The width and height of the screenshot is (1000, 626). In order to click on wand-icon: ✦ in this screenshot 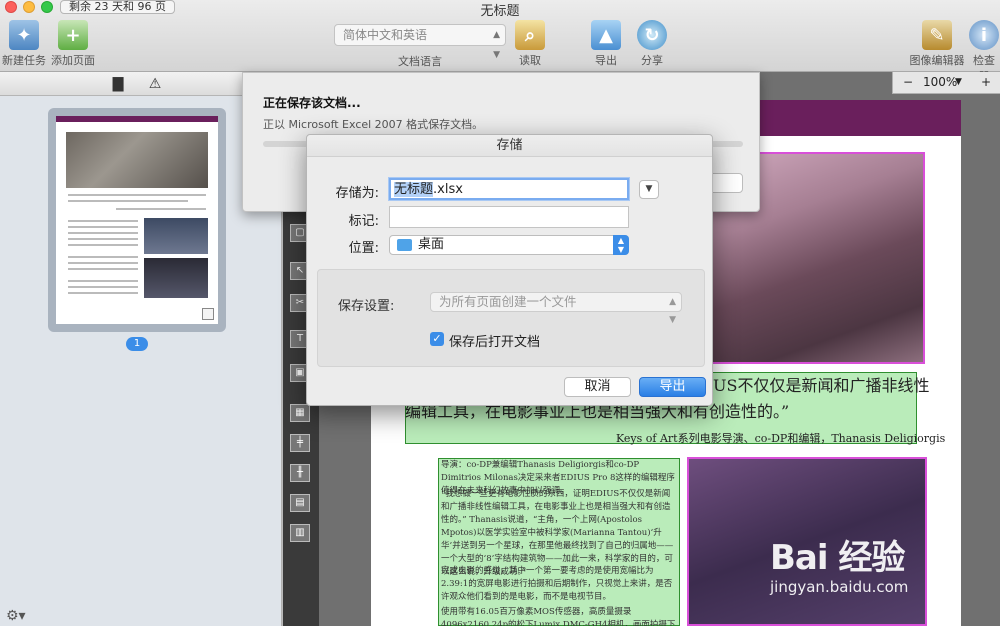, I will do `click(24, 35)`.